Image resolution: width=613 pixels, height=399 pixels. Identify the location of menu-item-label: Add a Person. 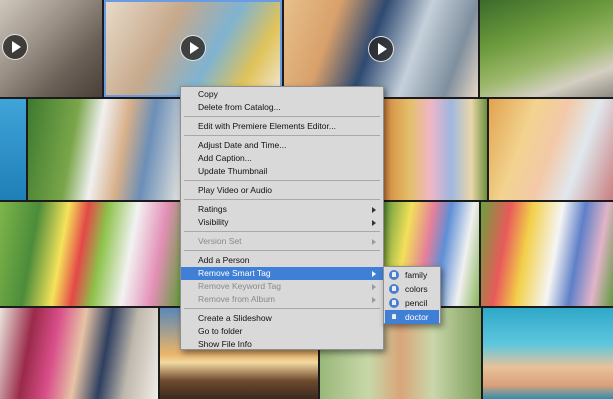
(224, 260).